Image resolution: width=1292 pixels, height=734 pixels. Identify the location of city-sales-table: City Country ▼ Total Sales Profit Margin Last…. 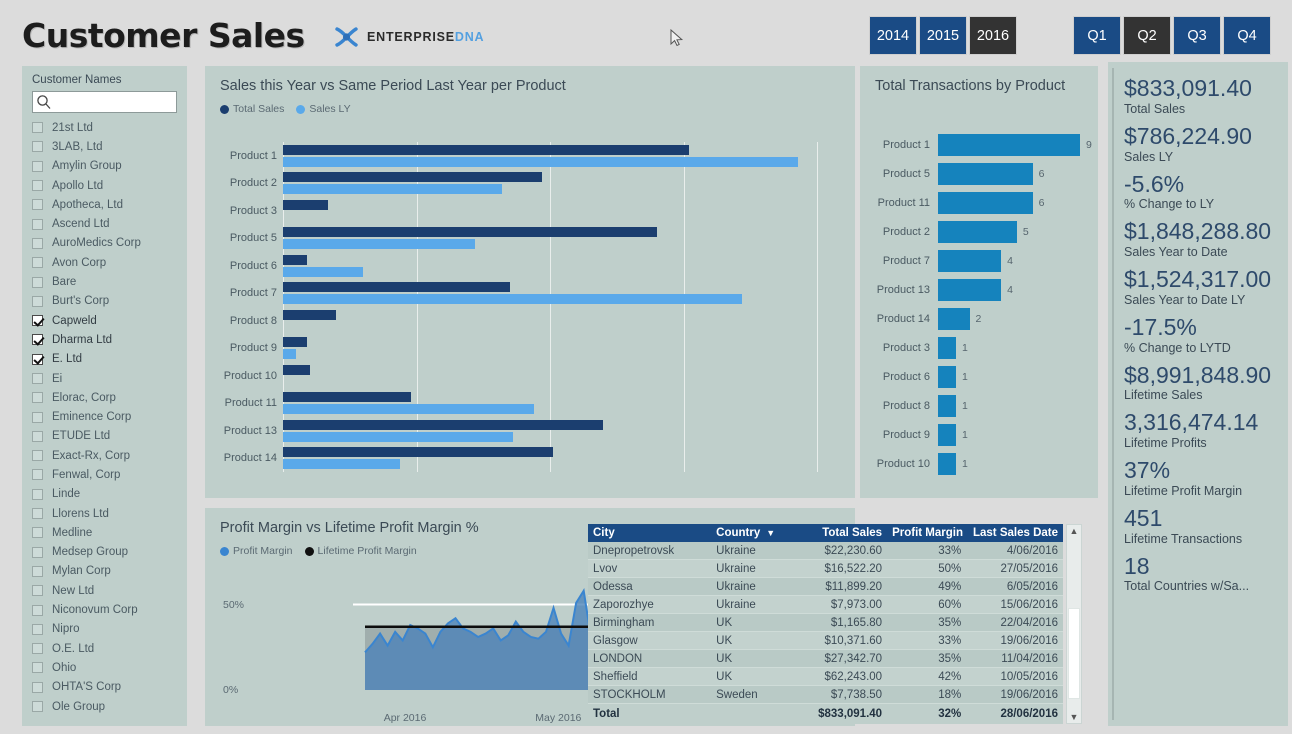
(835, 624).